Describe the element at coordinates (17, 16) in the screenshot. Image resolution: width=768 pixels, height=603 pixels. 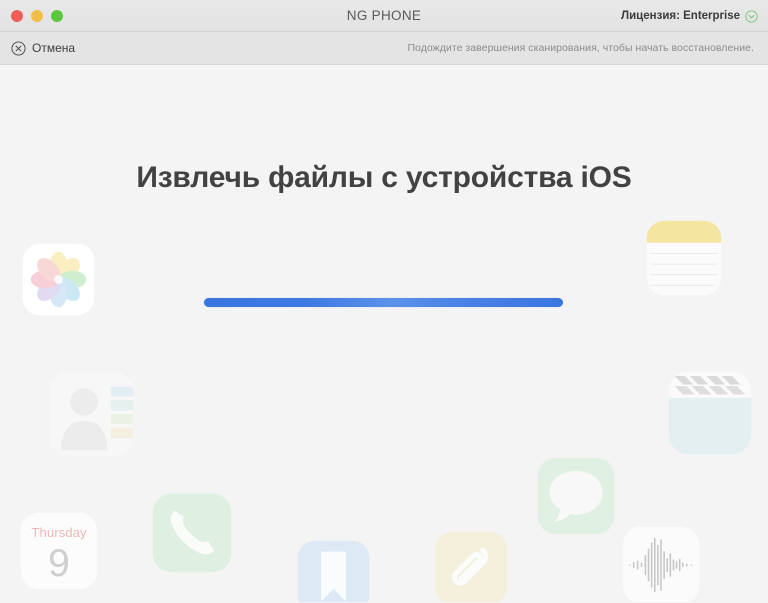
I see `close-window-button` at that location.